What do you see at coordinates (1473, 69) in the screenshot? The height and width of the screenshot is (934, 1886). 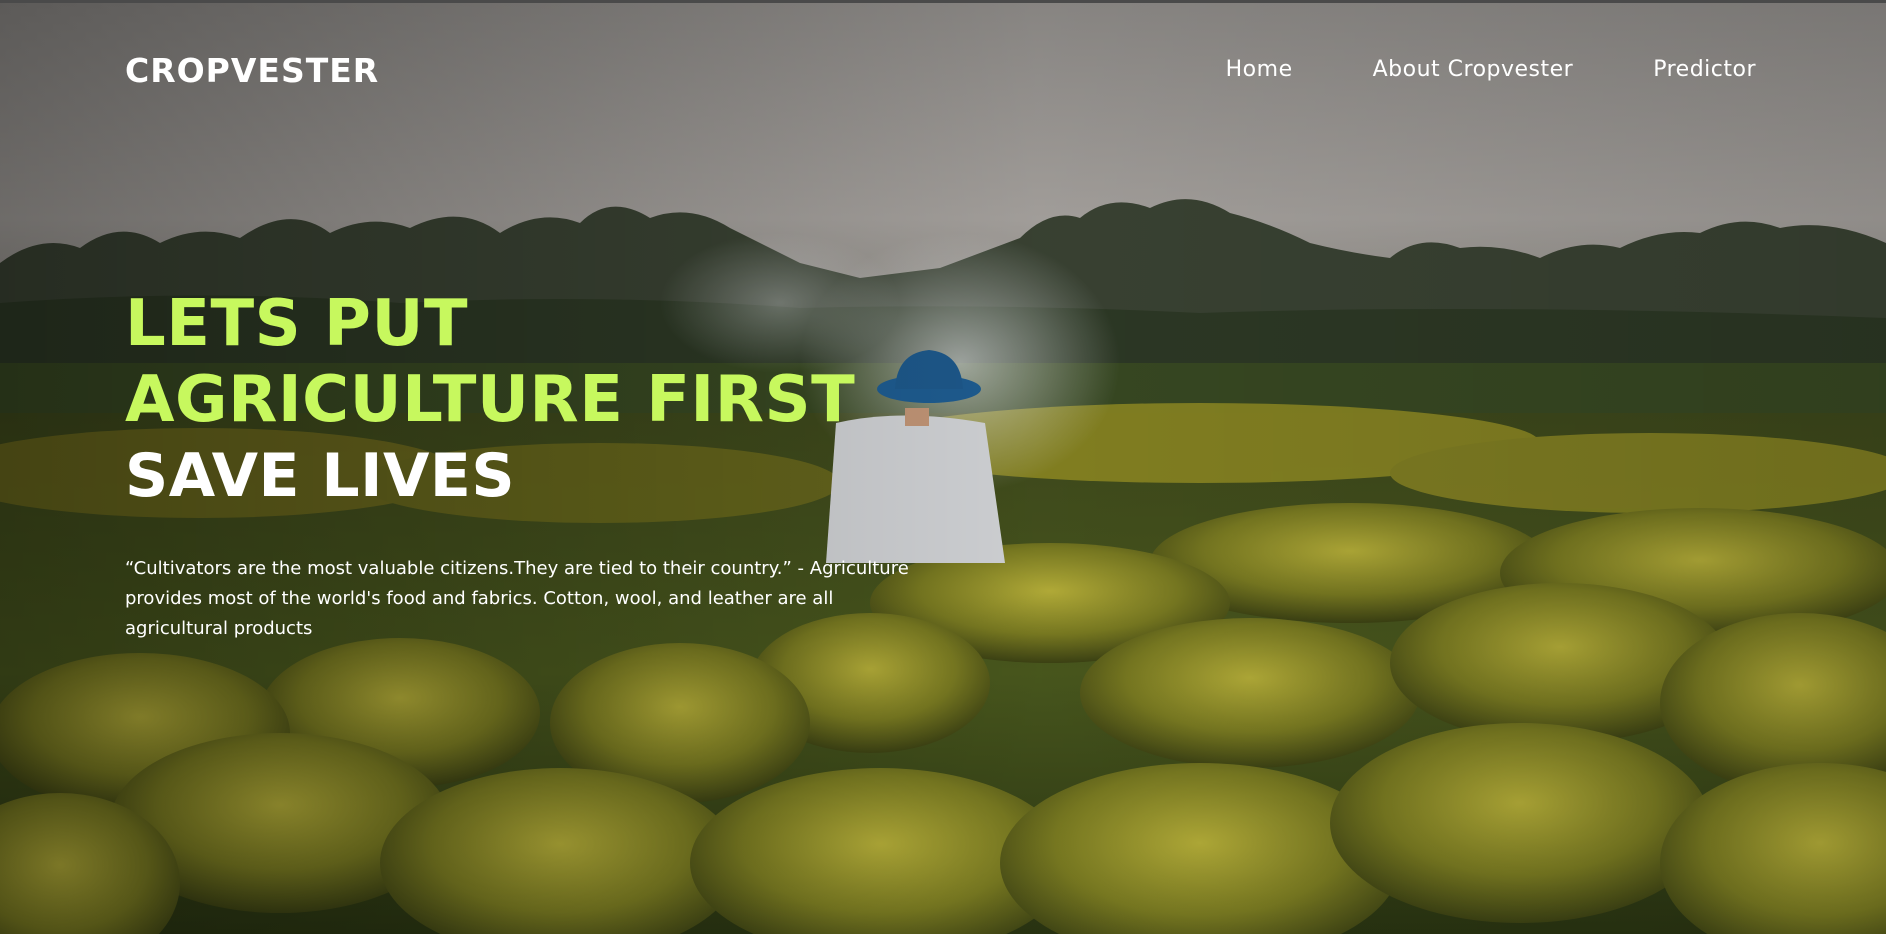 I see `nav-about-link: About Cropvester` at bounding box center [1473, 69].